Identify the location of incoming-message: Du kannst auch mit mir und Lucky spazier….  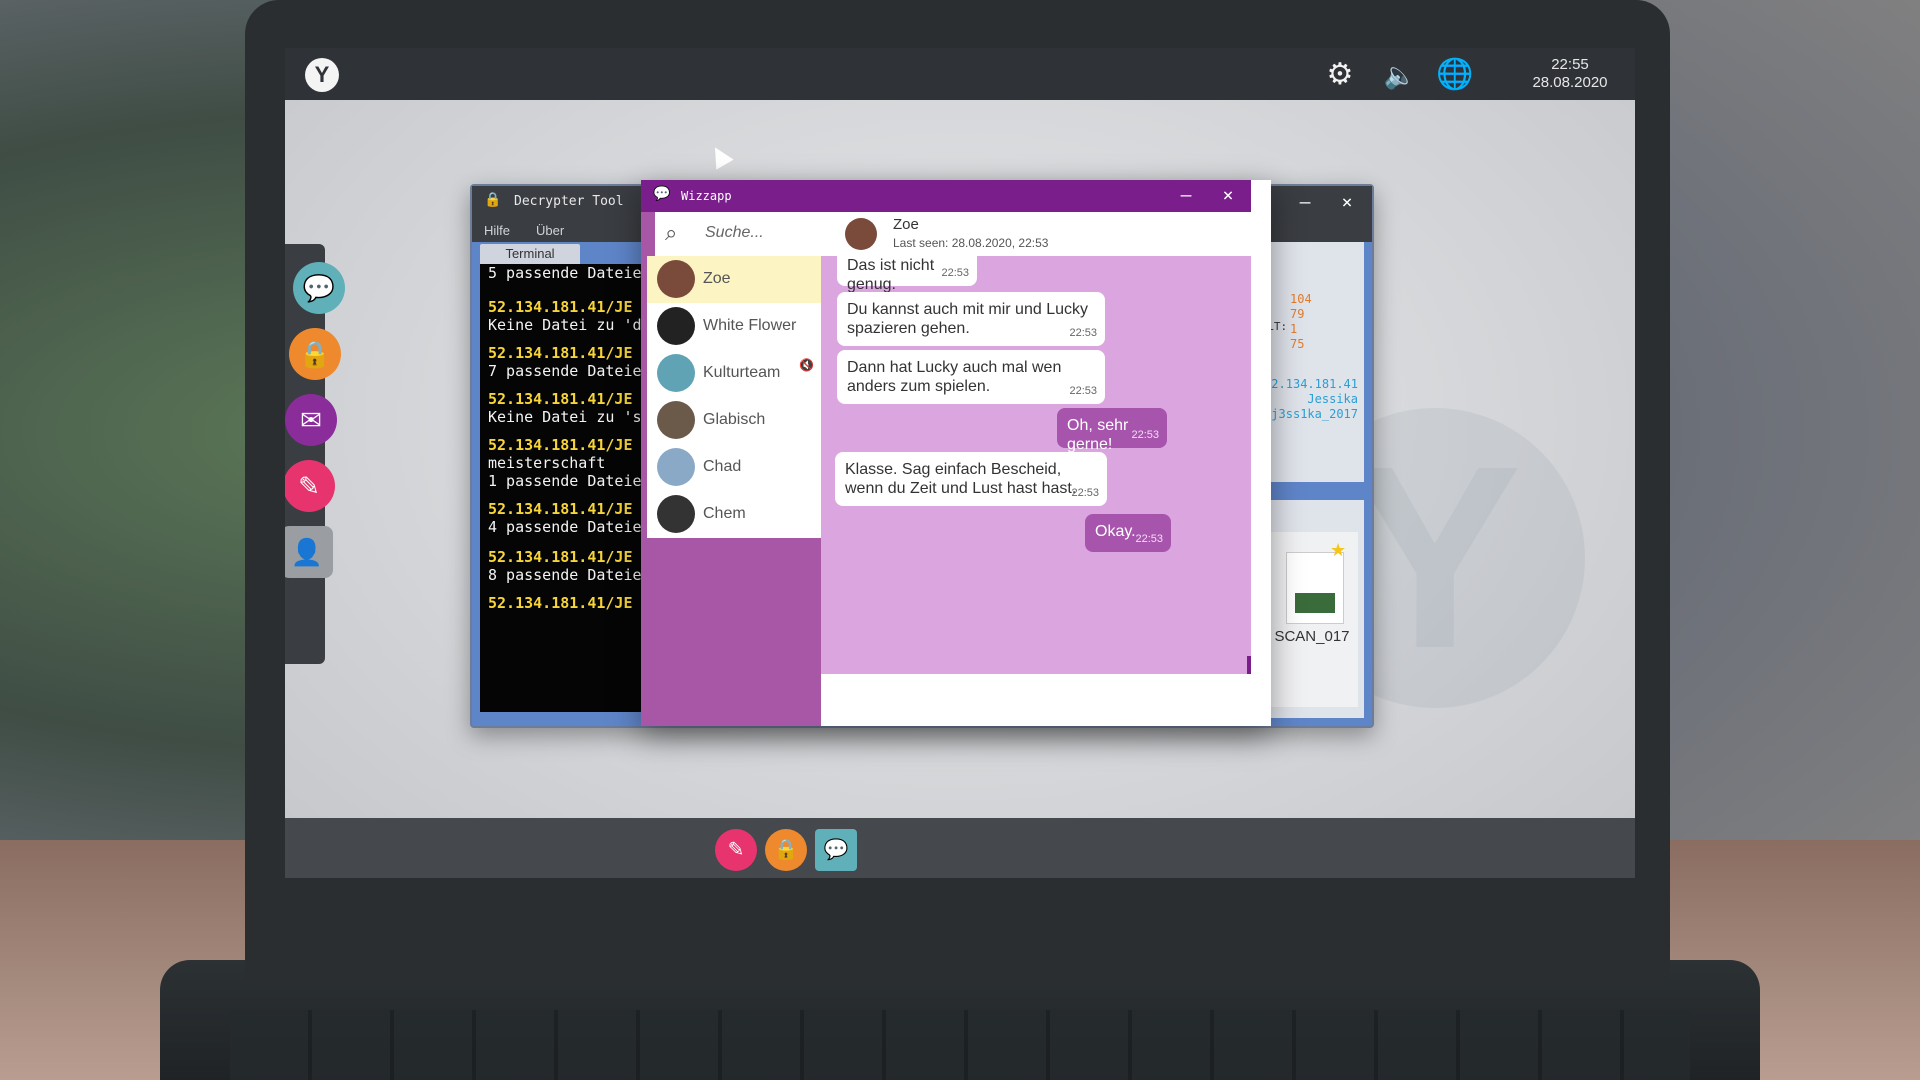
(971, 319).